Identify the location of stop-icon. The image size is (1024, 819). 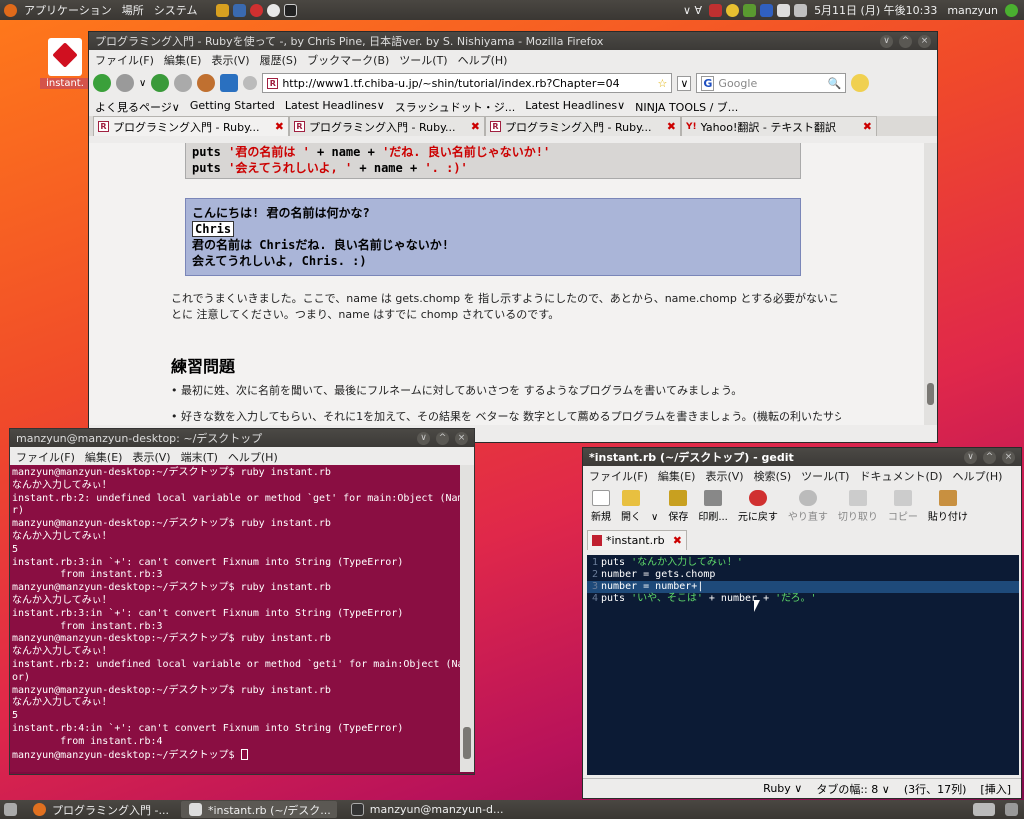
(183, 83).